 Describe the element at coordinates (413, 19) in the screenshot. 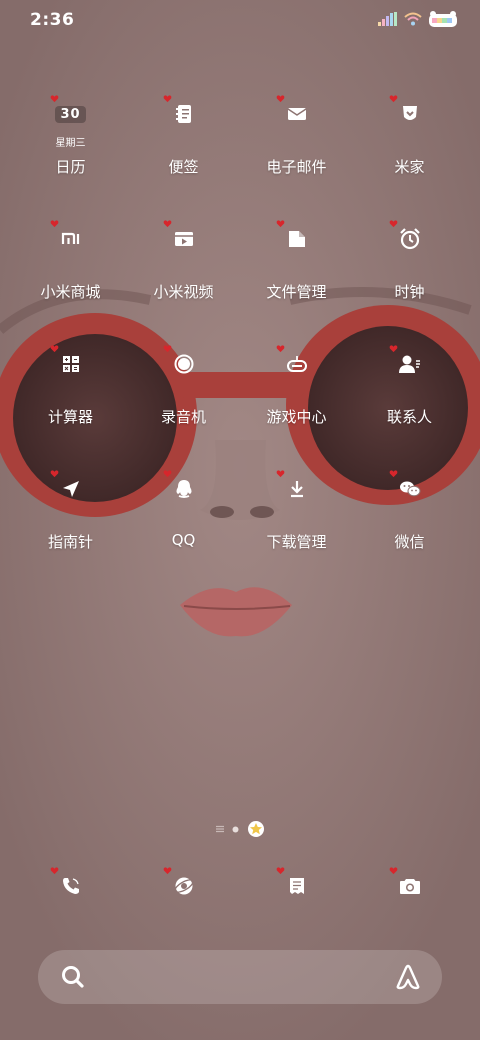

I see `wifi-icon` at that location.